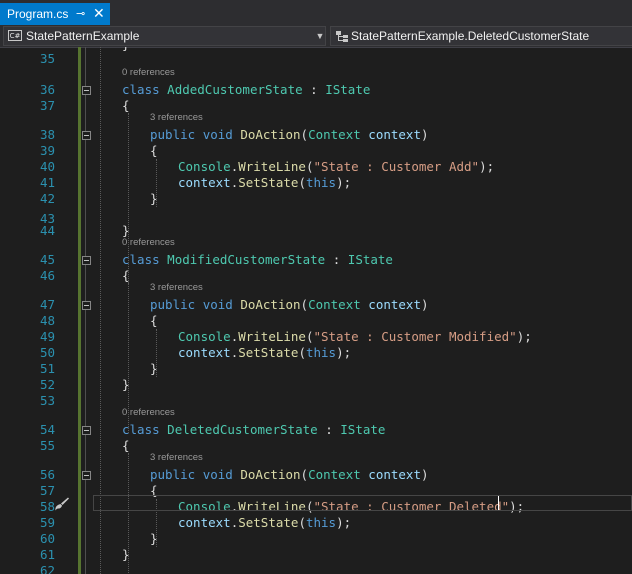 This screenshot has width=632, height=574. What do you see at coordinates (47, 182) in the screenshot?
I see `line-number: 41` at bounding box center [47, 182].